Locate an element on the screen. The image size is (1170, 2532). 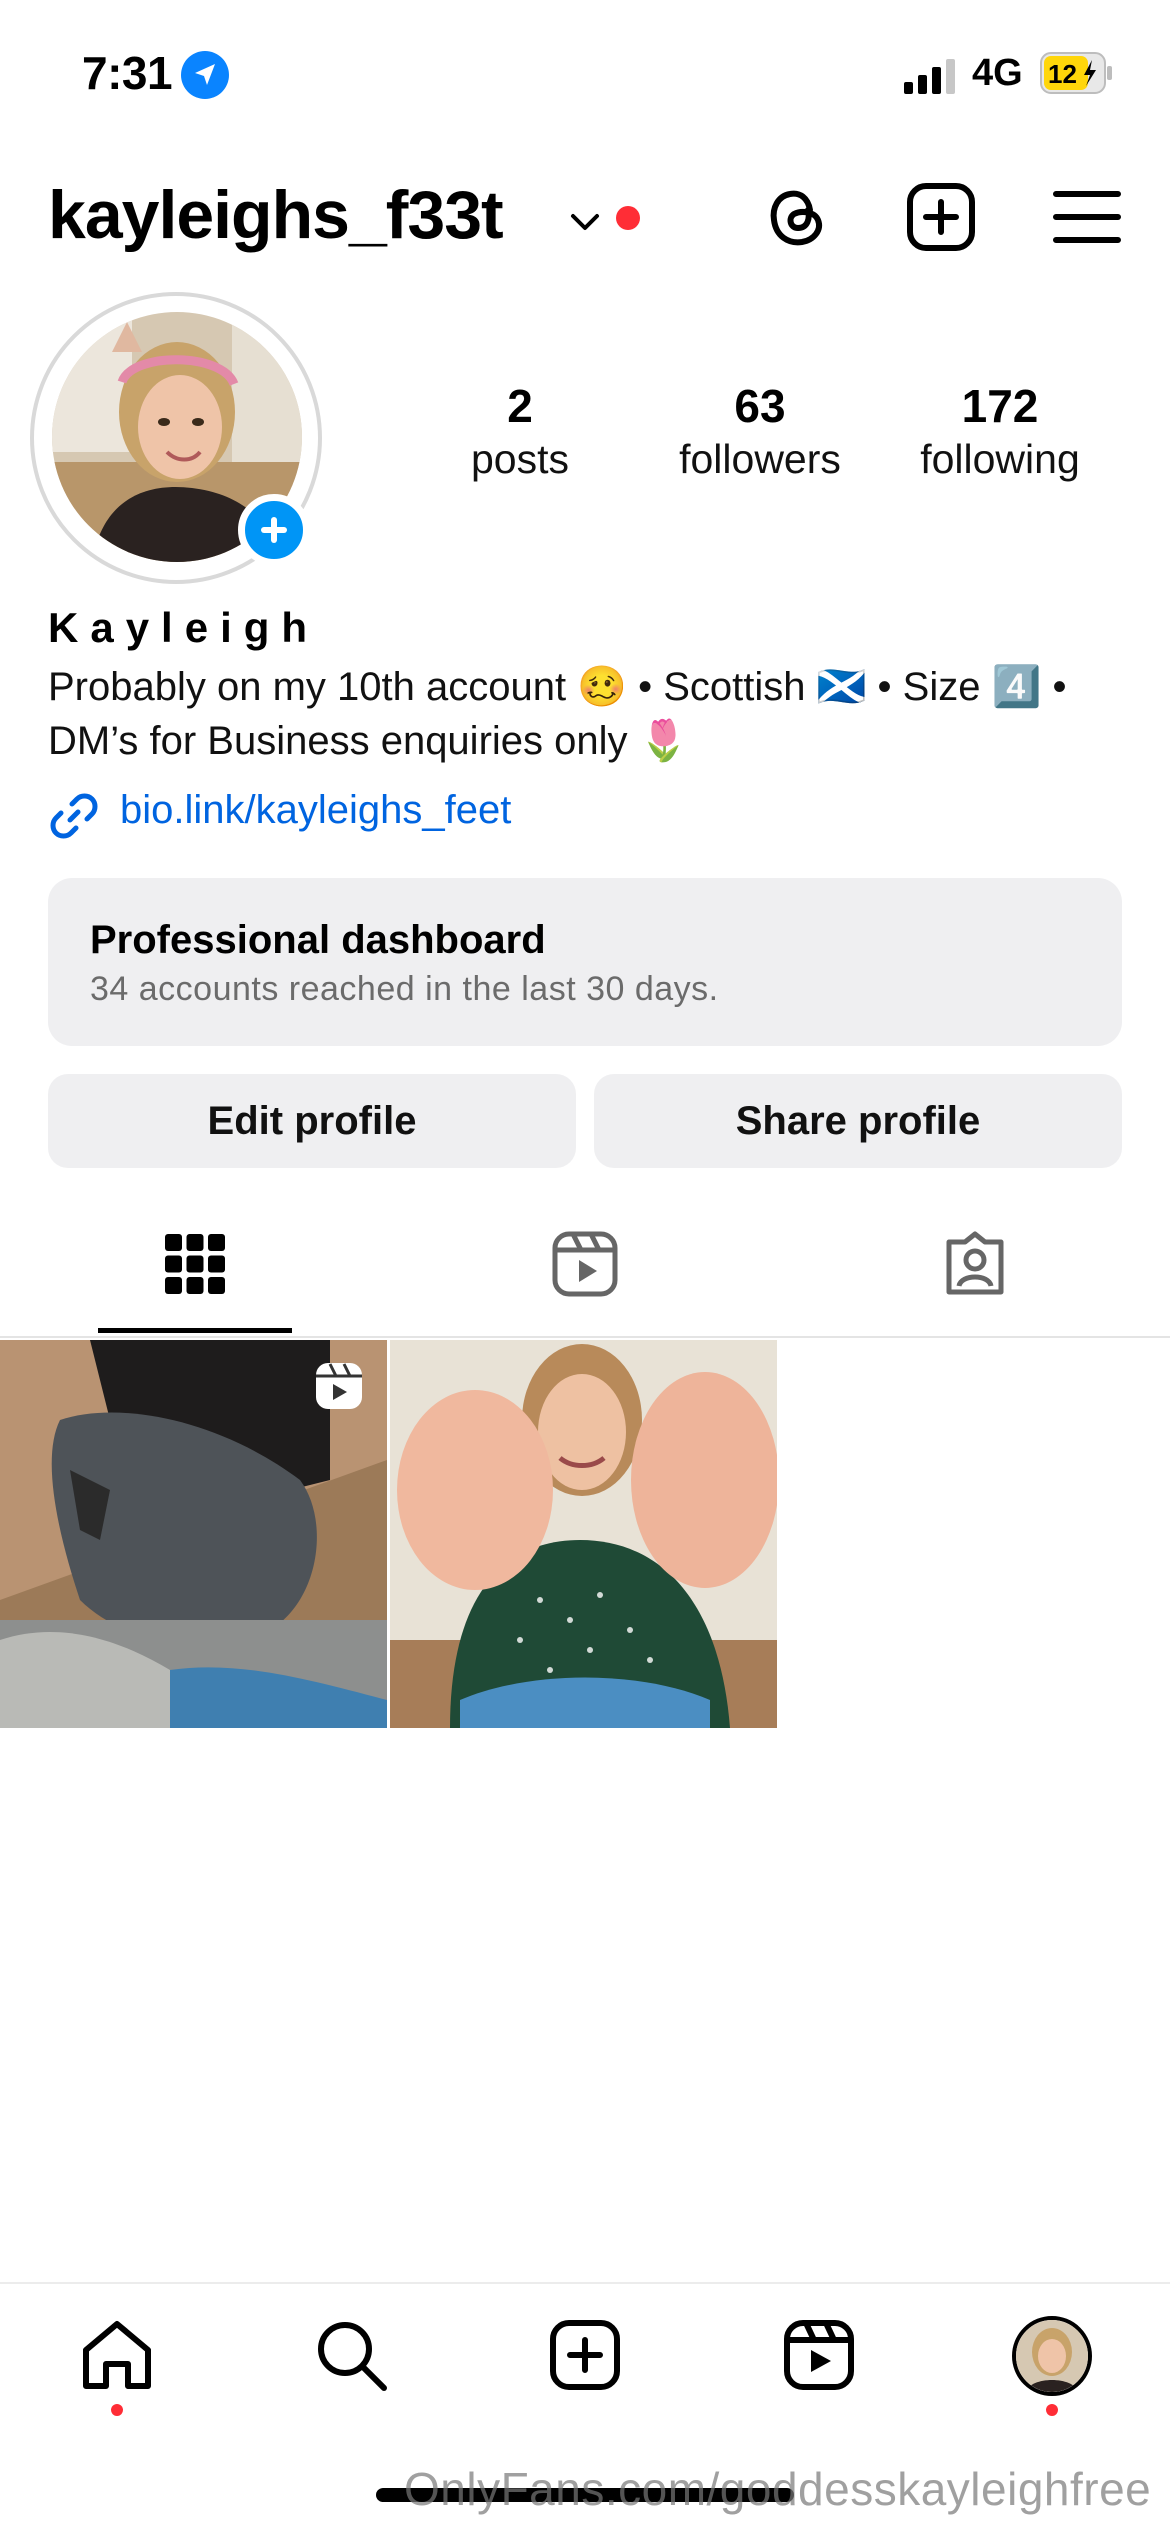
tab-grid is located at coordinates (195, 1283).